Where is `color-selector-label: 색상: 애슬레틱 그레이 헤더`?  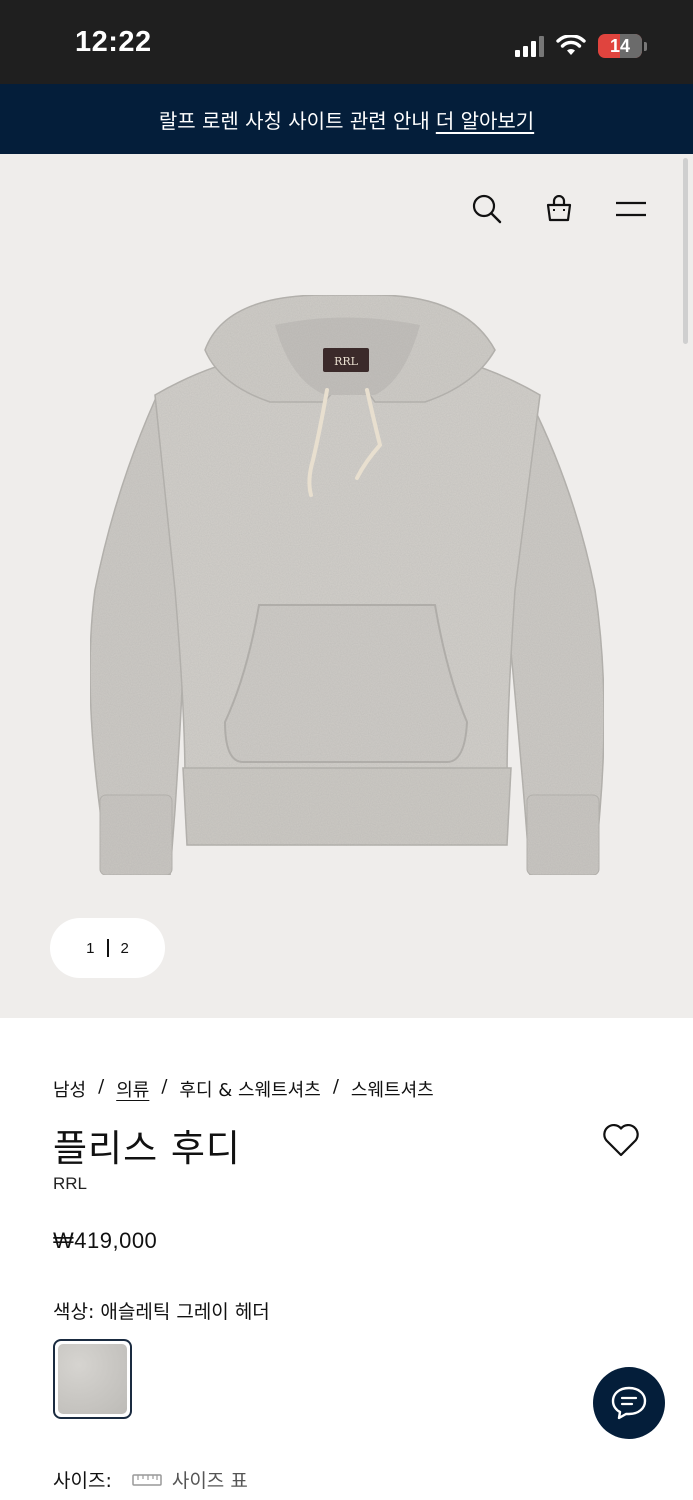
color-selector-label: 색상: 애슬레틱 그레이 헤더 is located at coordinates (161, 1310).